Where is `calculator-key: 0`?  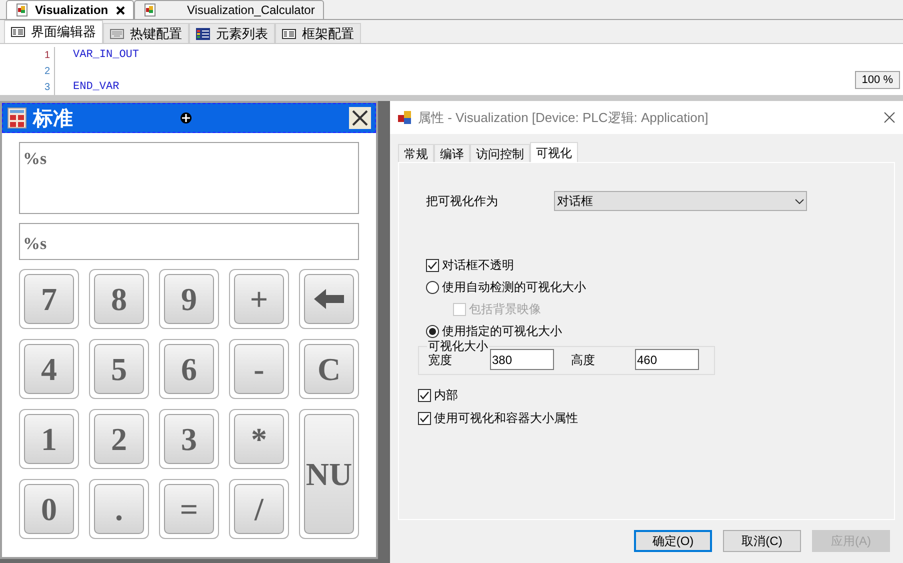 calculator-key: 0 is located at coordinates (49, 509).